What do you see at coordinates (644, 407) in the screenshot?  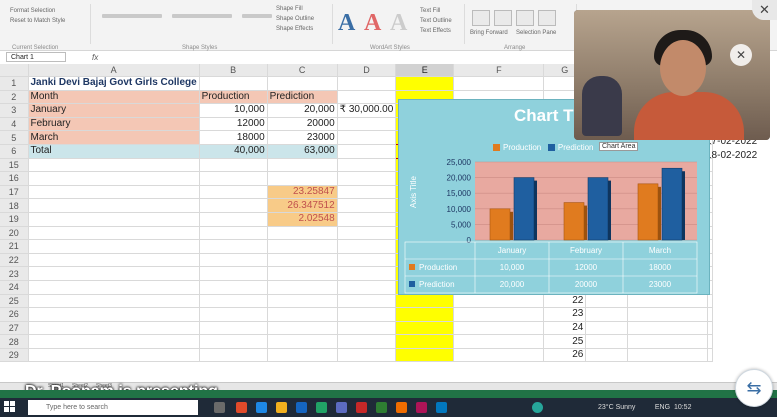 I see `system-tray: 23°C Sunny ENG 10:52` at bounding box center [644, 407].